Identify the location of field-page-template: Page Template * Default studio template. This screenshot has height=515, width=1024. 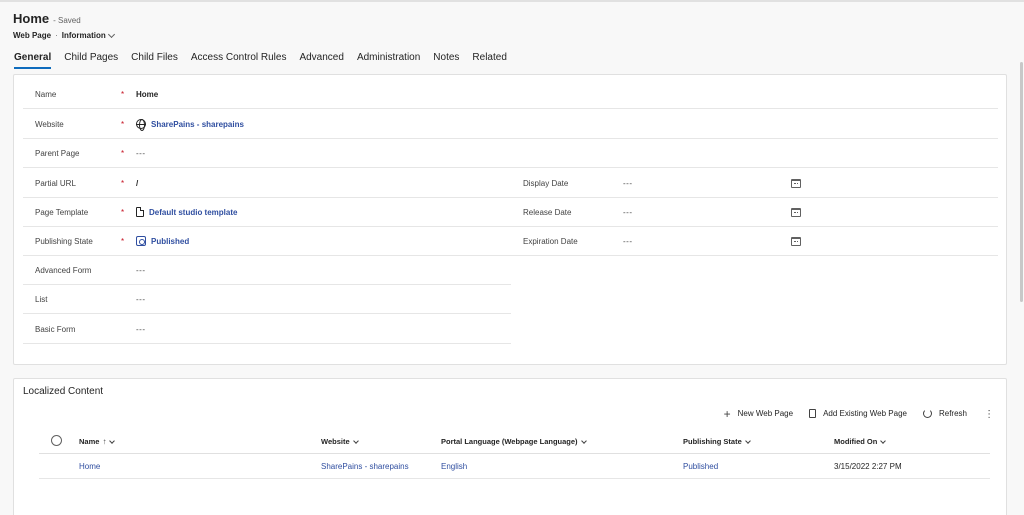
(267, 212).